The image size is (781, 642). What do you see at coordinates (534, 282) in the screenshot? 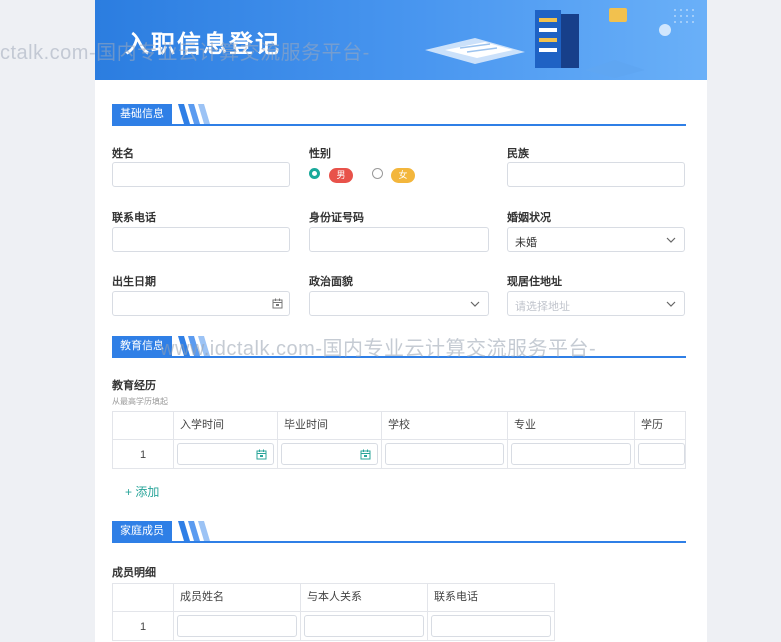
I see `address-label: 现居住地址` at bounding box center [534, 282].